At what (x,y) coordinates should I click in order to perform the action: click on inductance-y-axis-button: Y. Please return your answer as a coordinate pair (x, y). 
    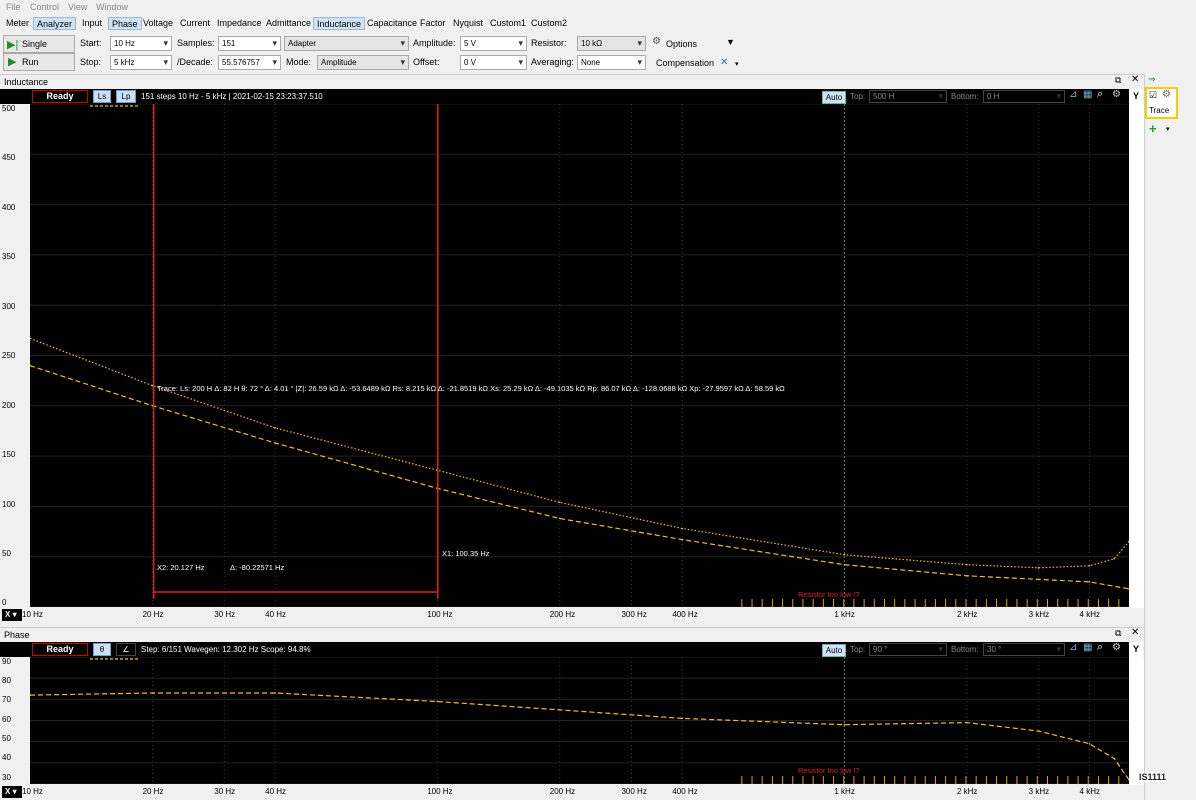
    Looking at the image, I should click on (1136, 96).